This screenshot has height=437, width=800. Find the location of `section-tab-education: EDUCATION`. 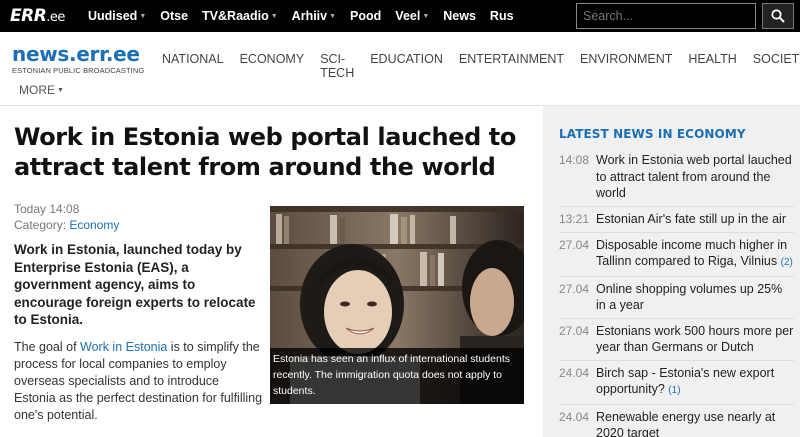

section-tab-education: EDUCATION is located at coordinates (406, 66).